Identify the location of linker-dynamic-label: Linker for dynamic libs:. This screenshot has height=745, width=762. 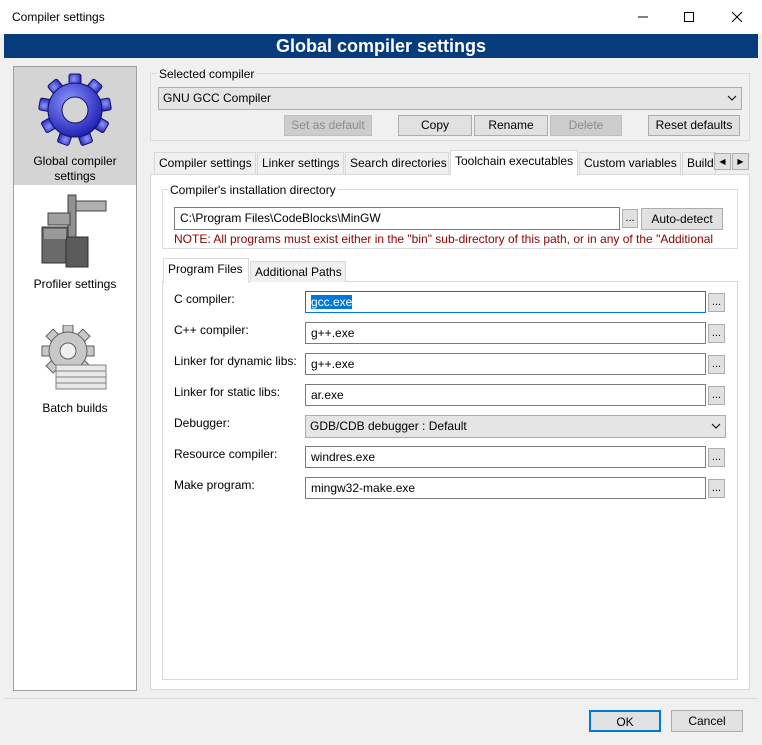
(235, 361).